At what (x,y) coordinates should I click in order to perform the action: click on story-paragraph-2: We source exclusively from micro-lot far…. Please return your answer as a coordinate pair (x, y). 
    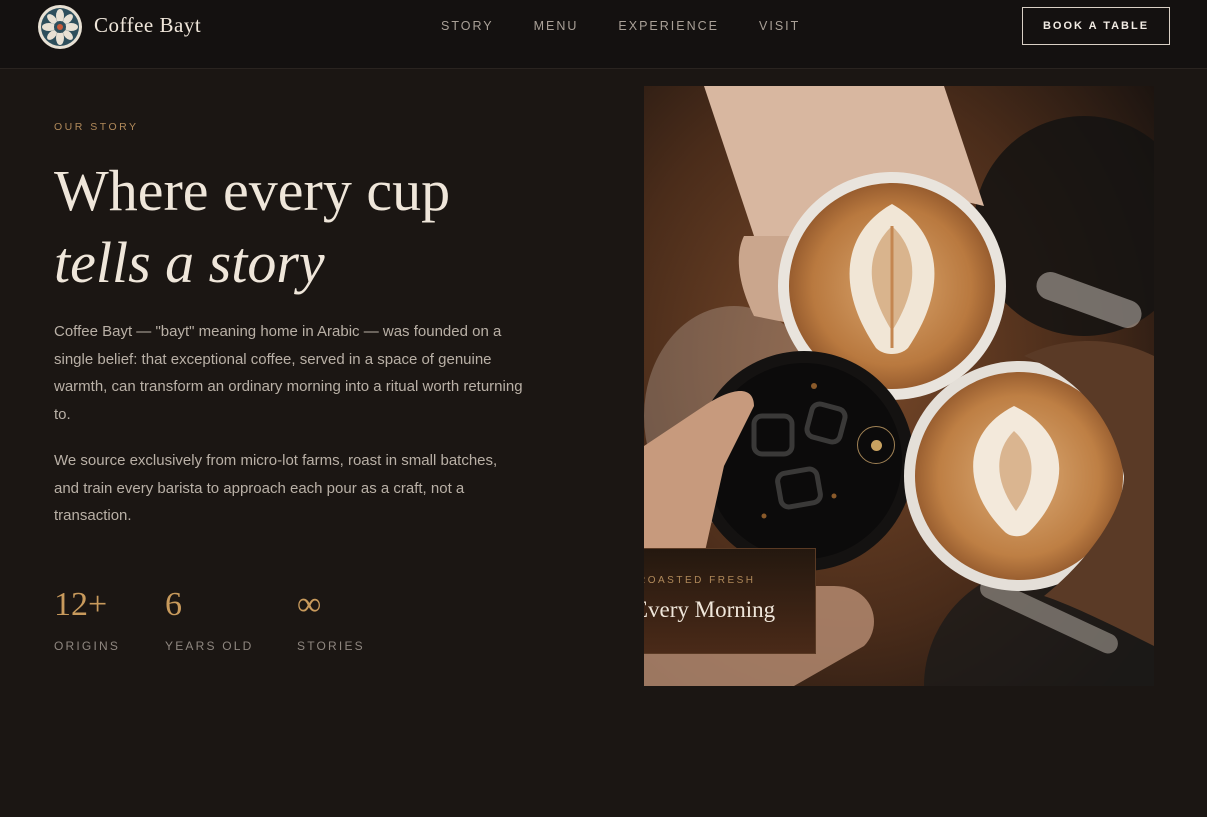
    Looking at the image, I should click on (276, 488).